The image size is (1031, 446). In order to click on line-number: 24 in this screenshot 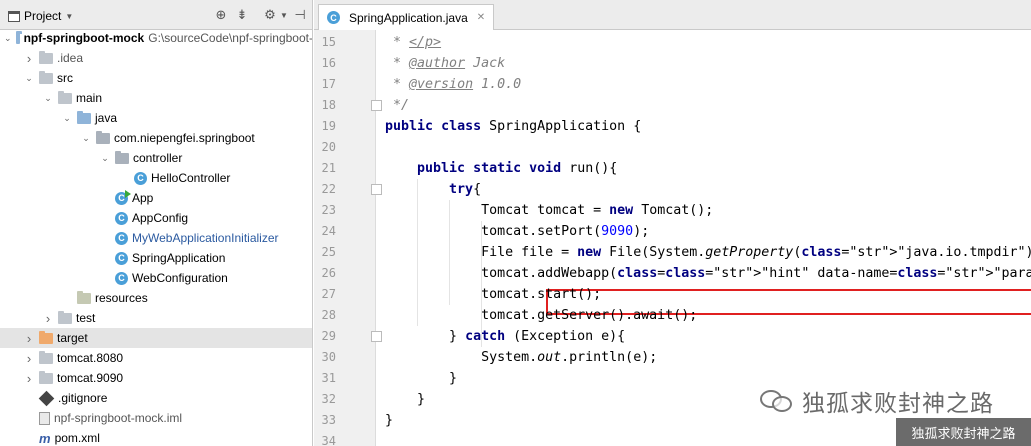, I will do `click(328, 231)`.